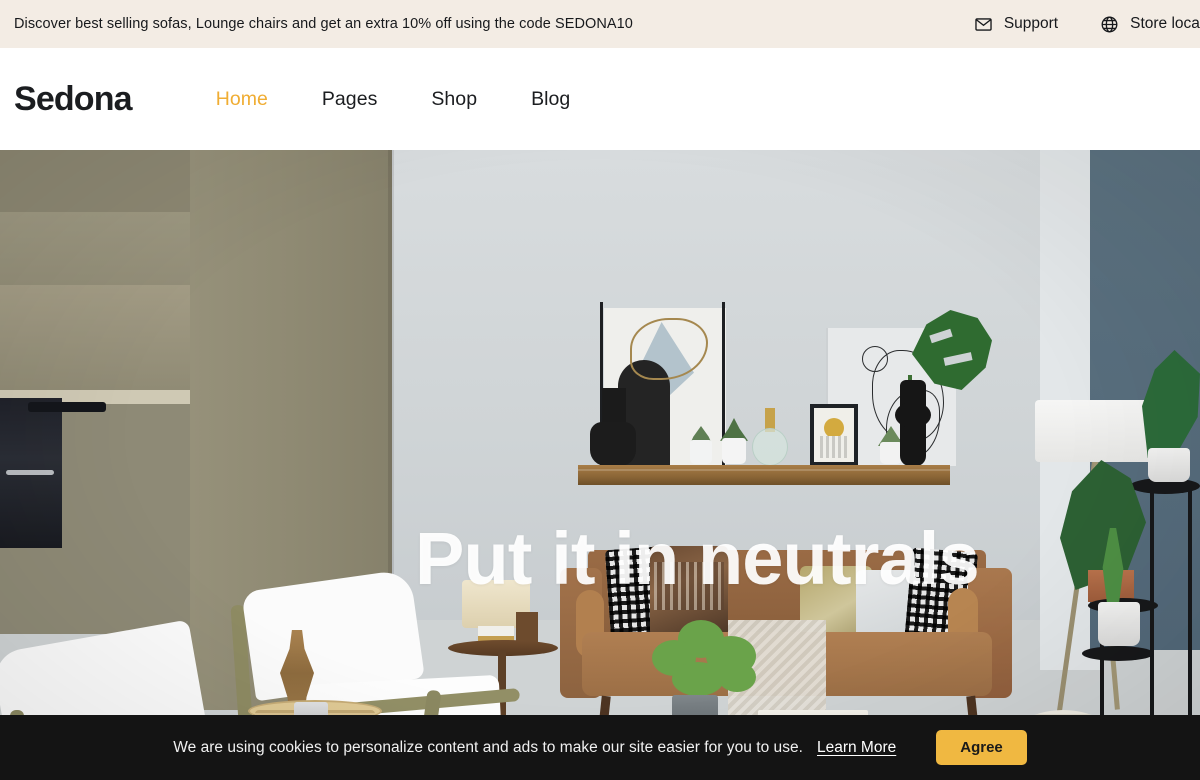 This screenshot has width=1200, height=780. I want to click on floor-lamp-shade, so click(1098, 431).